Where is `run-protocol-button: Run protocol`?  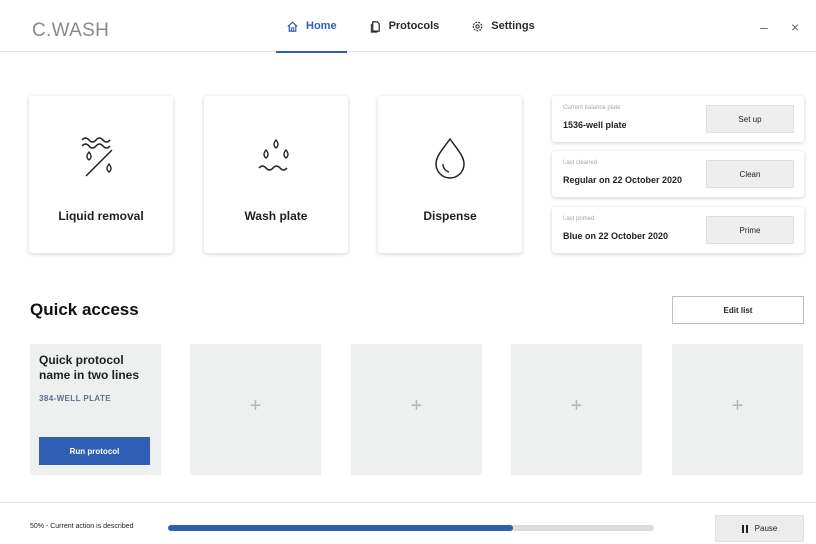 run-protocol-button: Run protocol is located at coordinates (94, 451).